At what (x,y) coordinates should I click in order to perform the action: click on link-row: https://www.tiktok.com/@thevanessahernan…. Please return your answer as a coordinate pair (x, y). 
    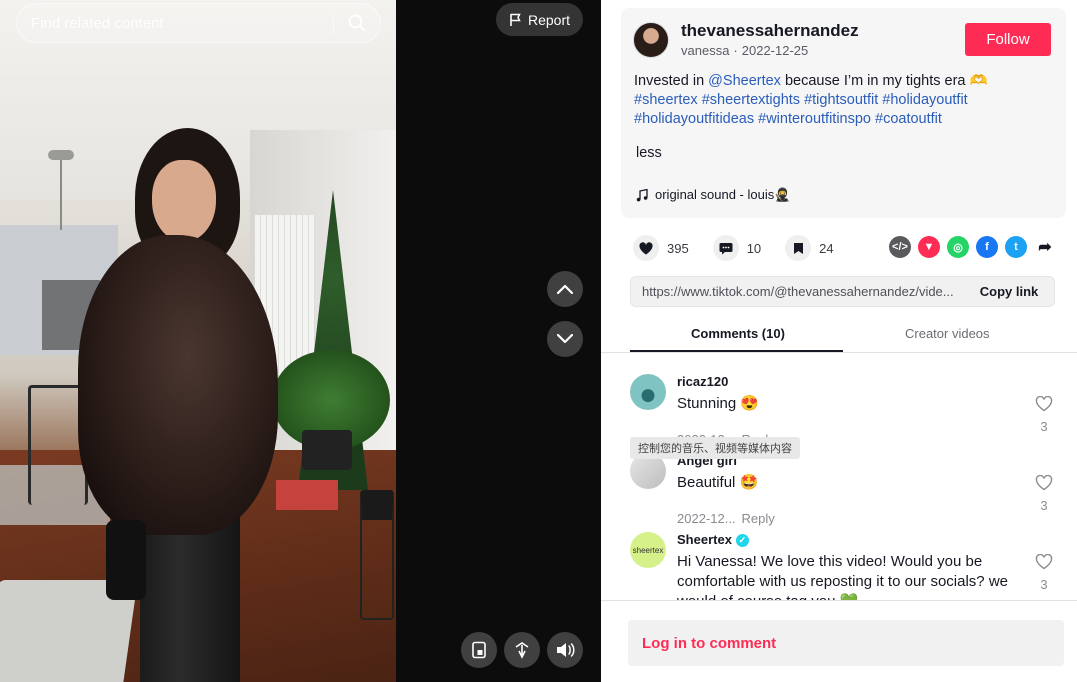
    Looking at the image, I should click on (842, 291).